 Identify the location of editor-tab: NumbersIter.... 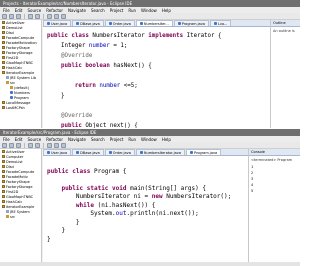
(154, 23).